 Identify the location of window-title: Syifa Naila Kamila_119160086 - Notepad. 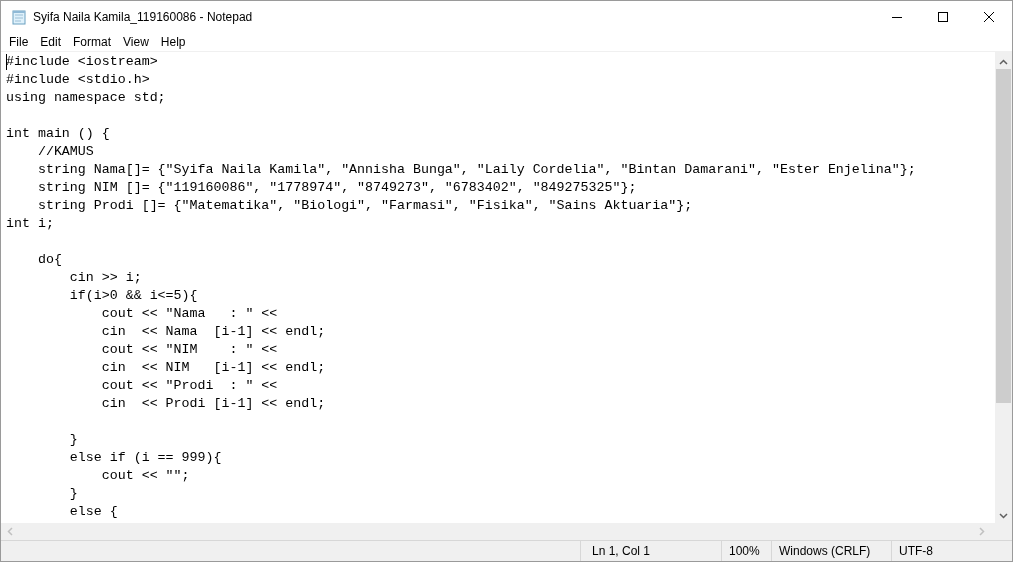
(143, 17).